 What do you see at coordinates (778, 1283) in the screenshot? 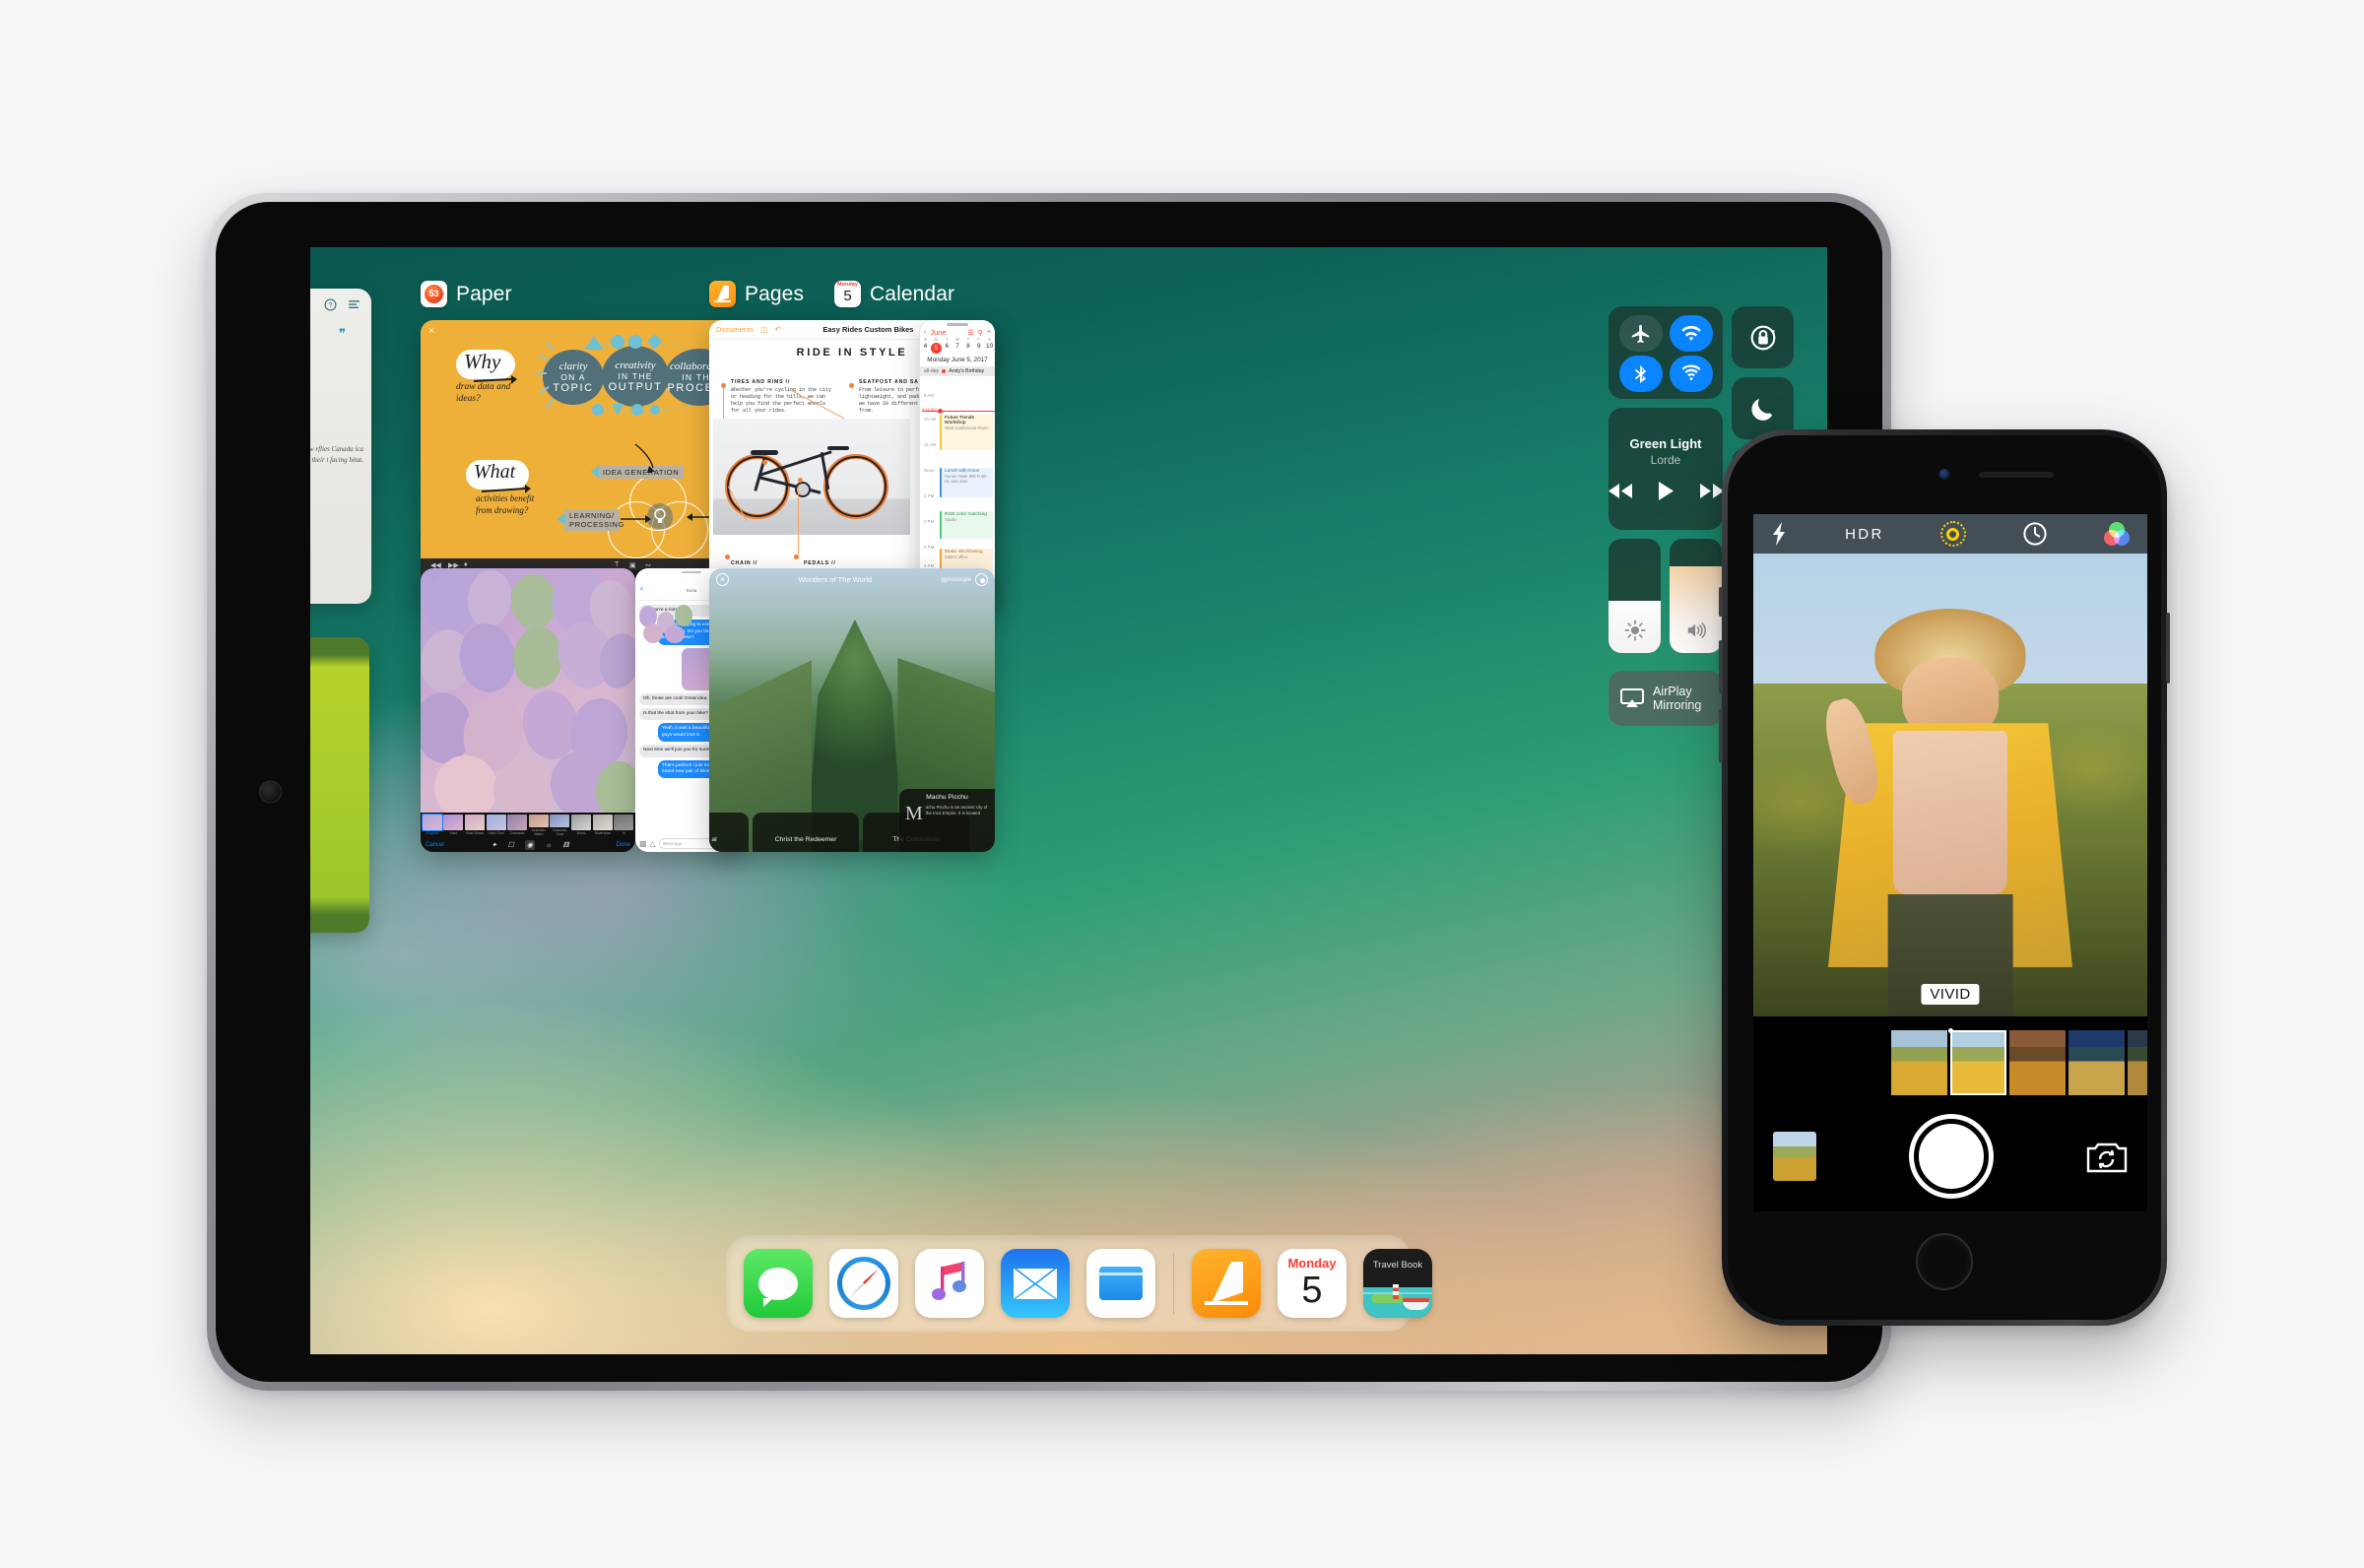
I see `dock-item-messages` at bounding box center [778, 1283].